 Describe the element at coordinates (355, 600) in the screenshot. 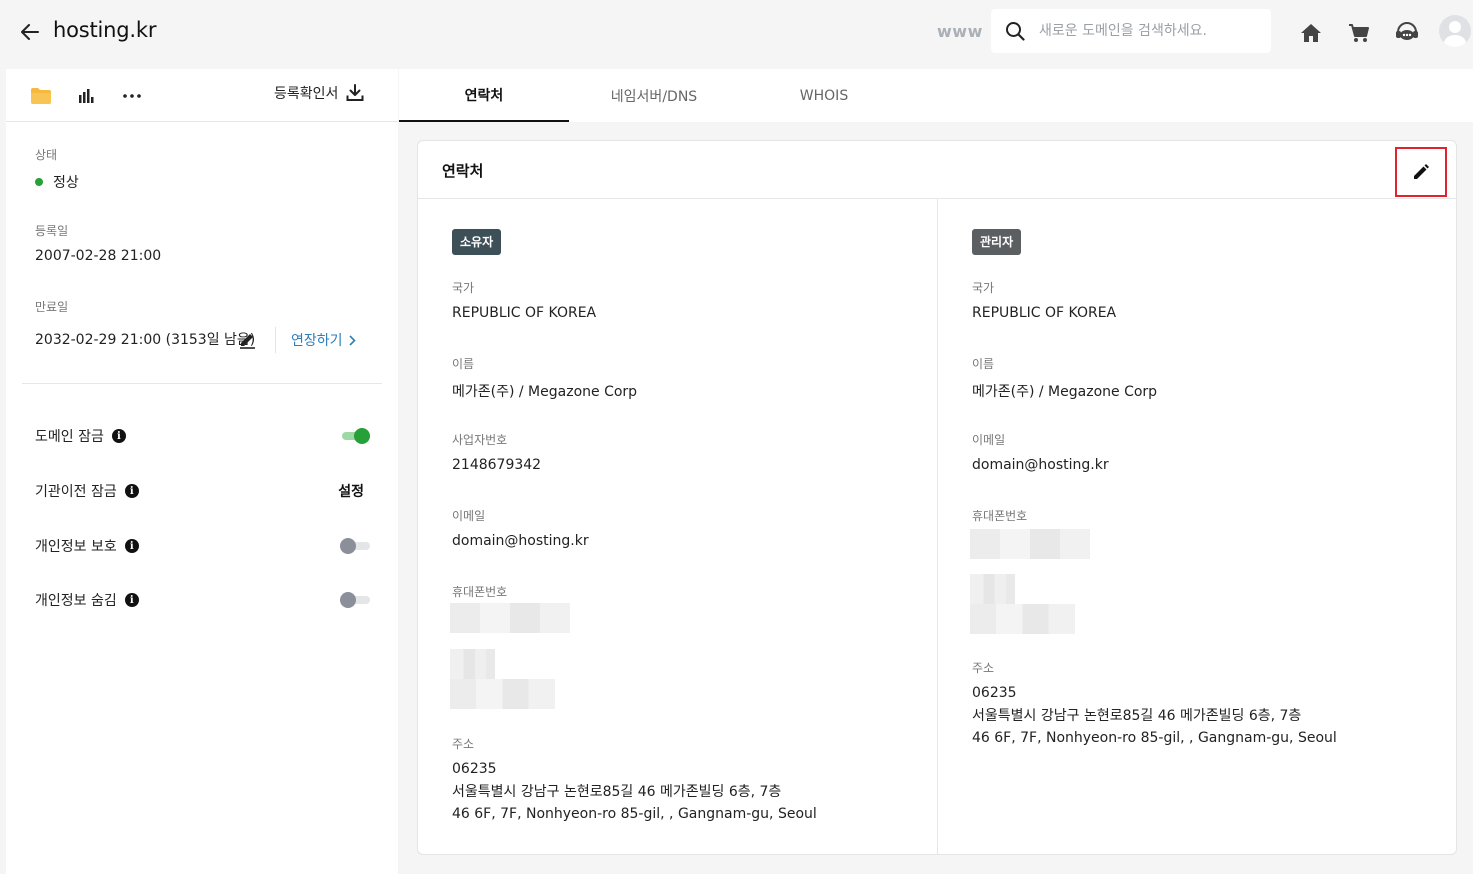

I see `privacy-hide-toggle` at that location.